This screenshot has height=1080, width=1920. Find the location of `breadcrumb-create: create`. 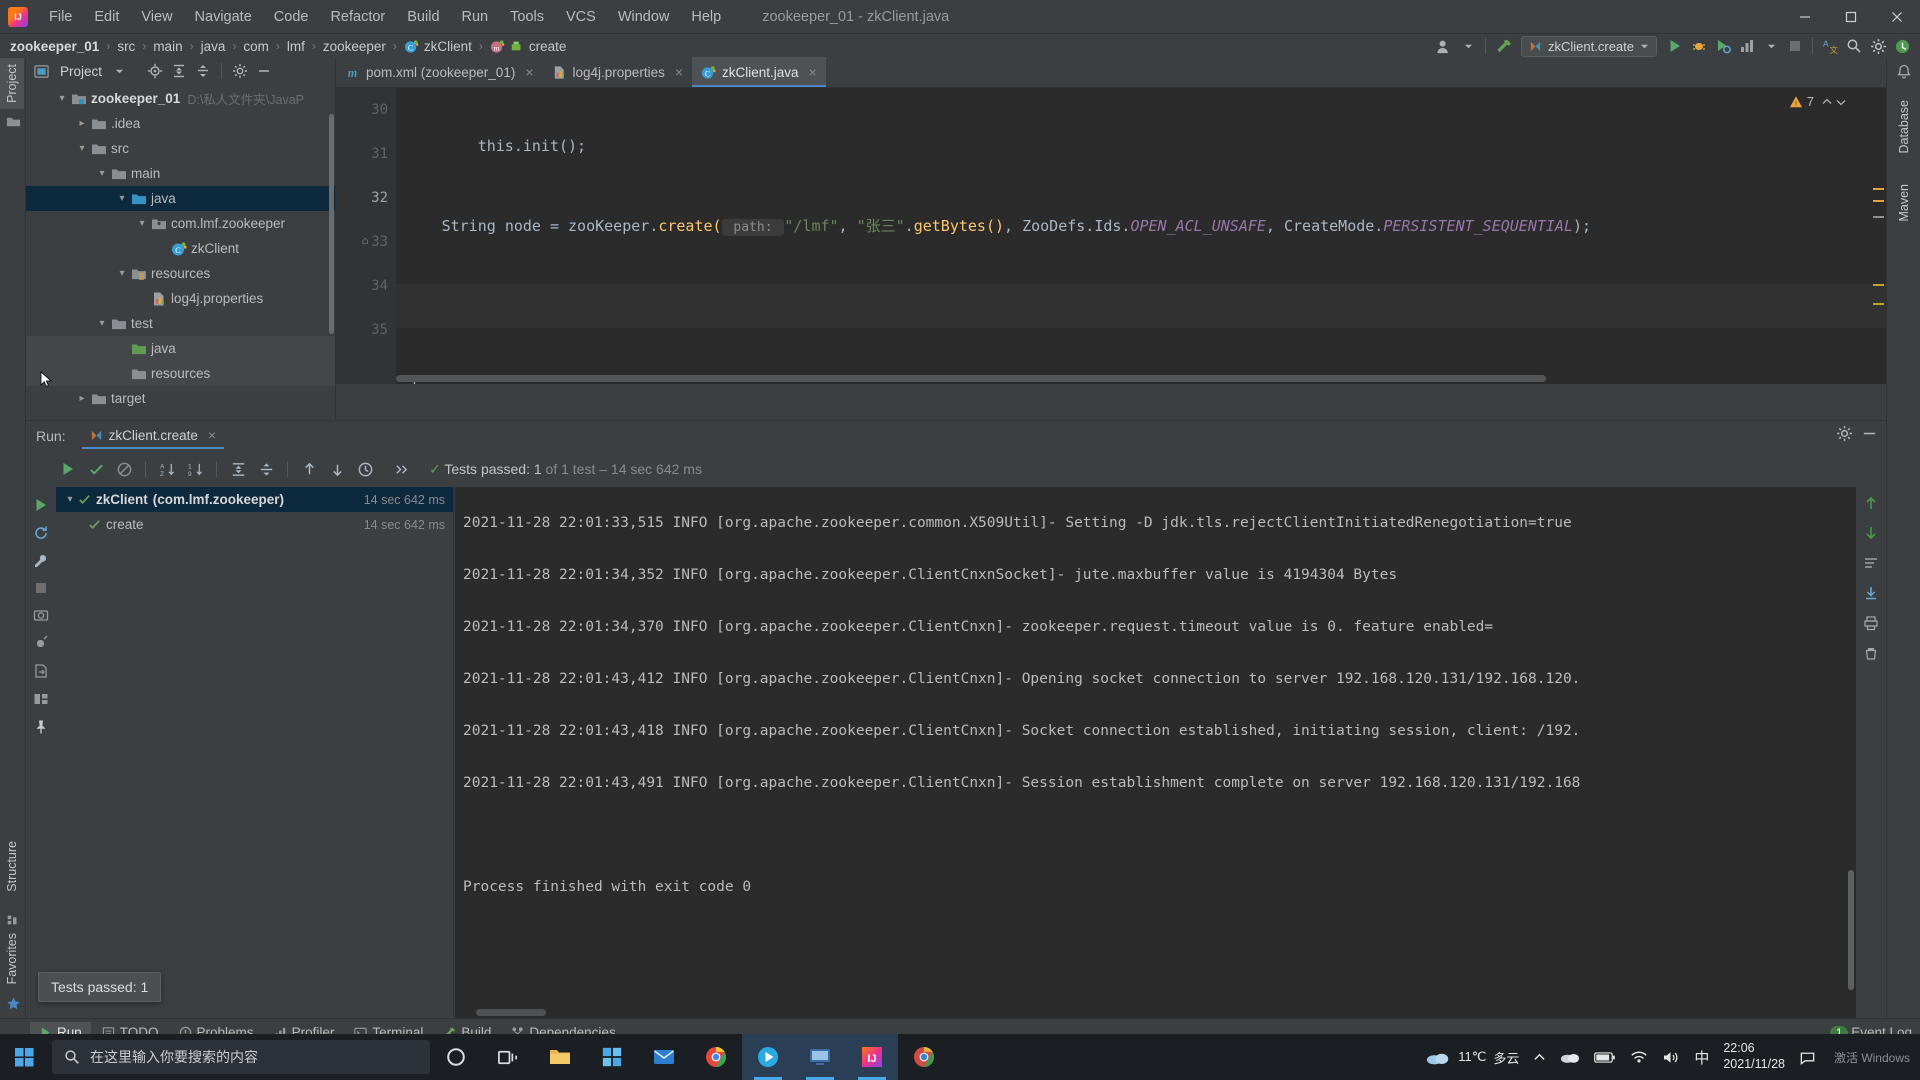

breadcrumb-create: create is located at coordinates (548, 46).